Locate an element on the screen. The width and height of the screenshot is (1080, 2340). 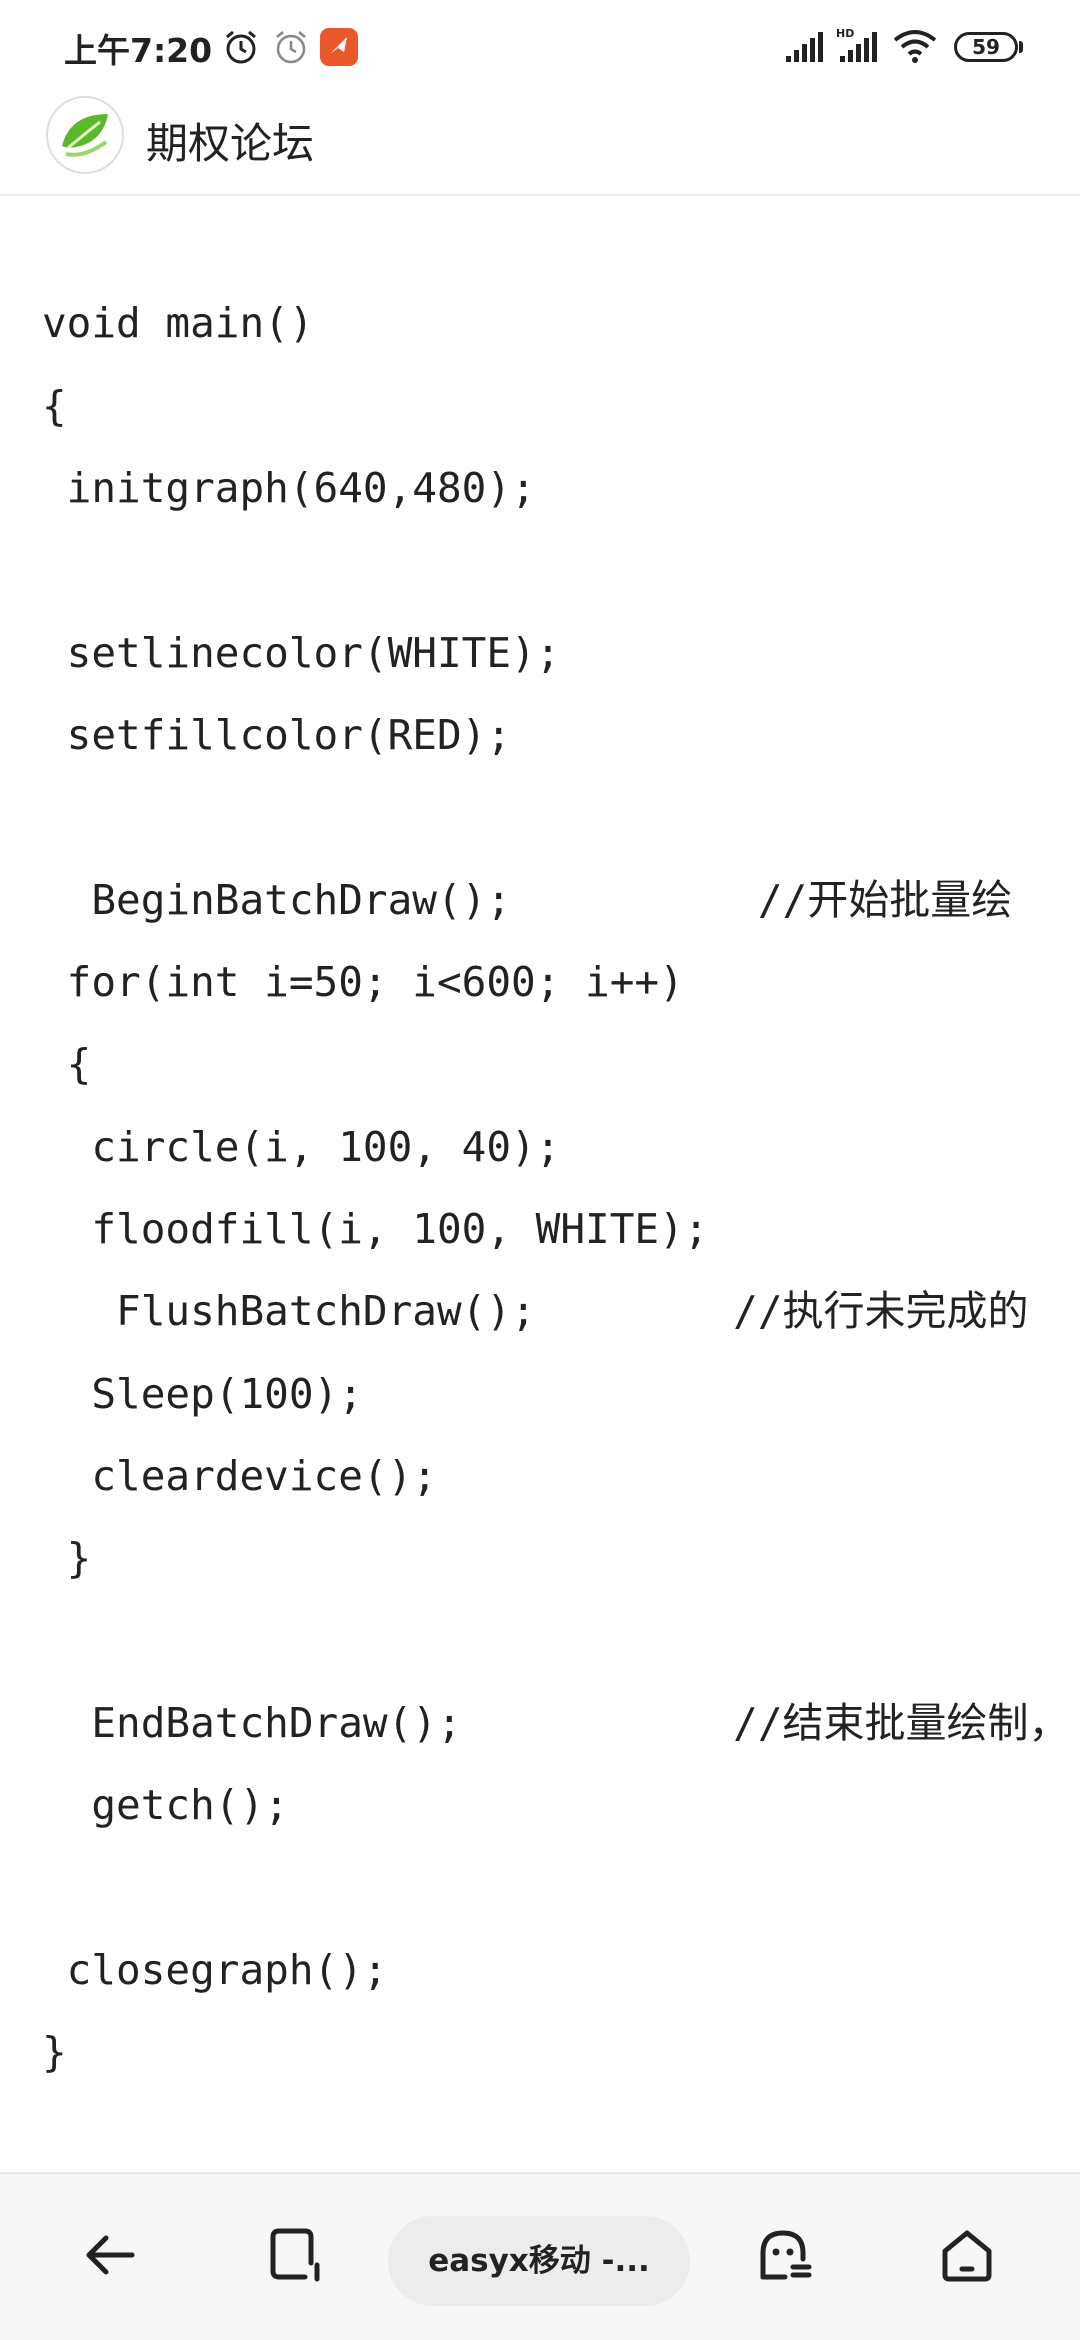
assistant-button is located at coordinates (783, 2255).